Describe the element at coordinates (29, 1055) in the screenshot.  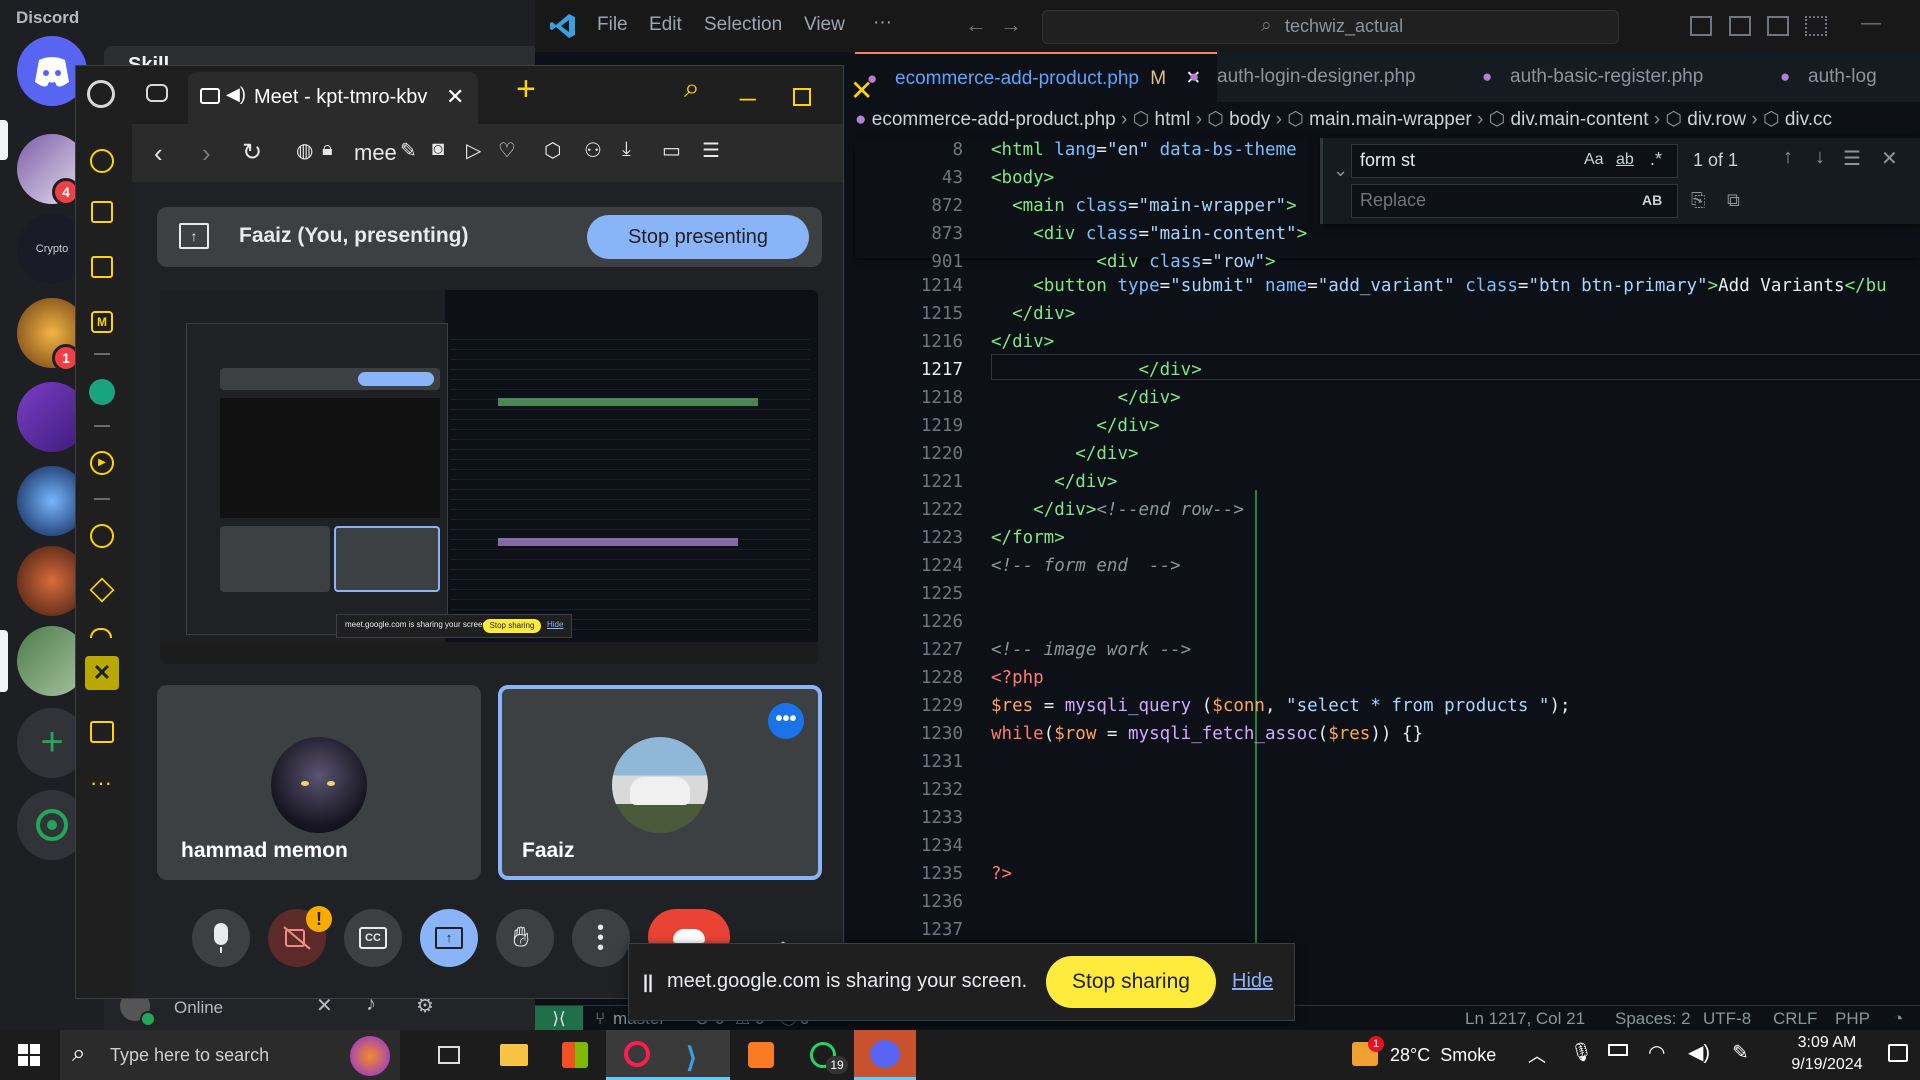
I see `windows-start-icon` at that location.